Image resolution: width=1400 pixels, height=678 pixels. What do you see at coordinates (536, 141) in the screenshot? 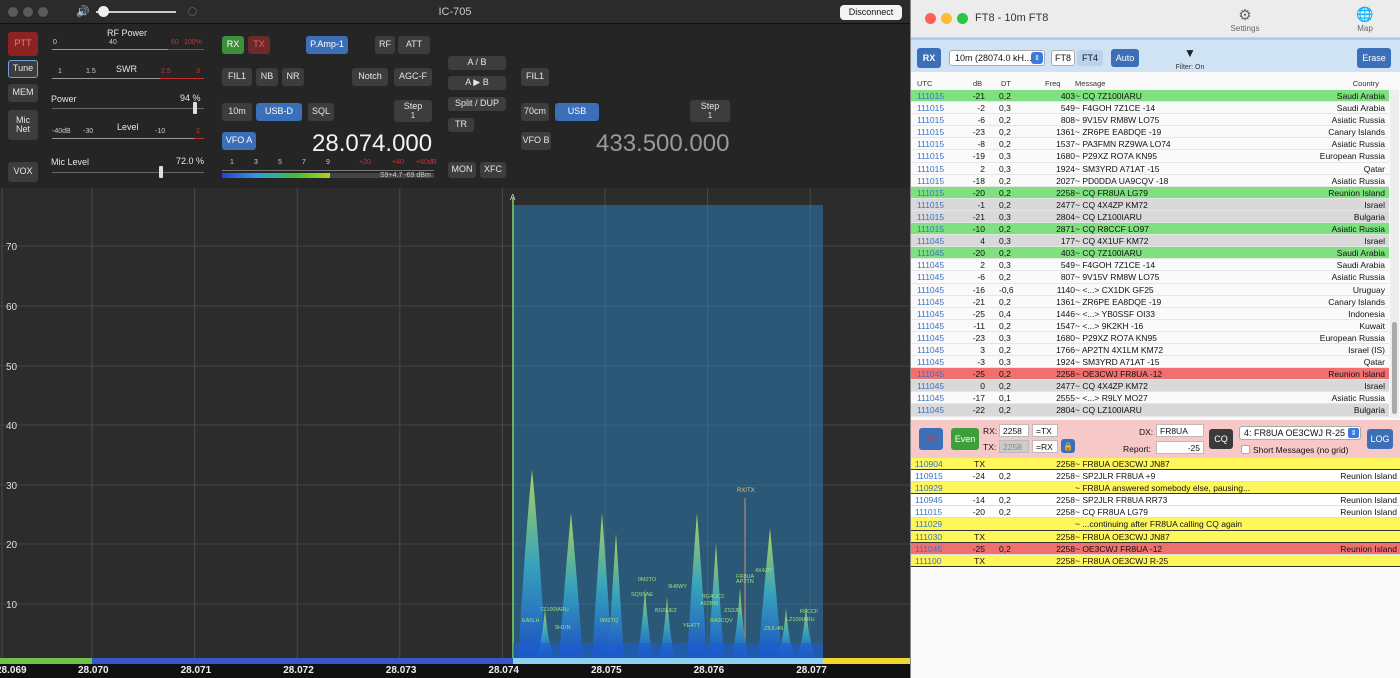
I see `vfo-b-button: VFO B` at bounding box center [536, 141].